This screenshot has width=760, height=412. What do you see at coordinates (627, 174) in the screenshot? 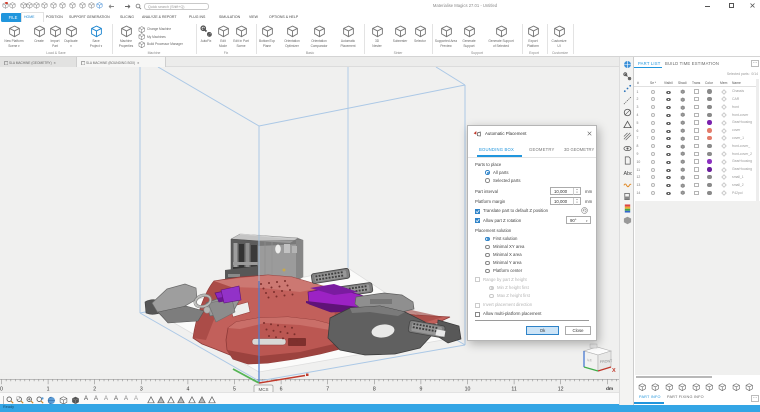
I see `svg-text: Abc` at bounding box center [627, 174].